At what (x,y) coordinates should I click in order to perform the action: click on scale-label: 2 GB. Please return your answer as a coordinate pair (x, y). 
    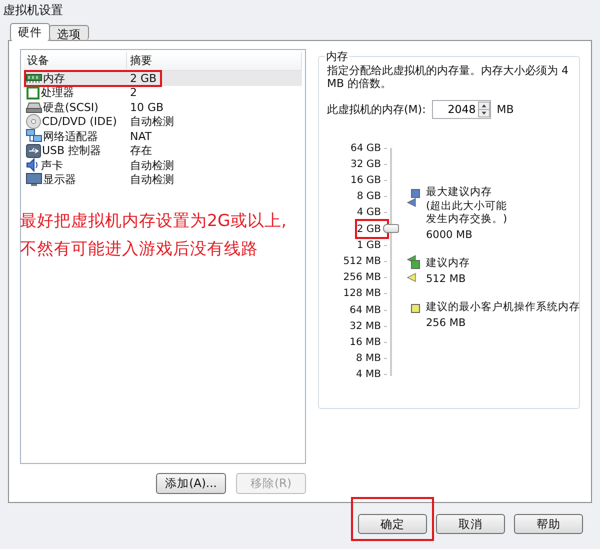
    Looking at the image, I should click on (371, 229).